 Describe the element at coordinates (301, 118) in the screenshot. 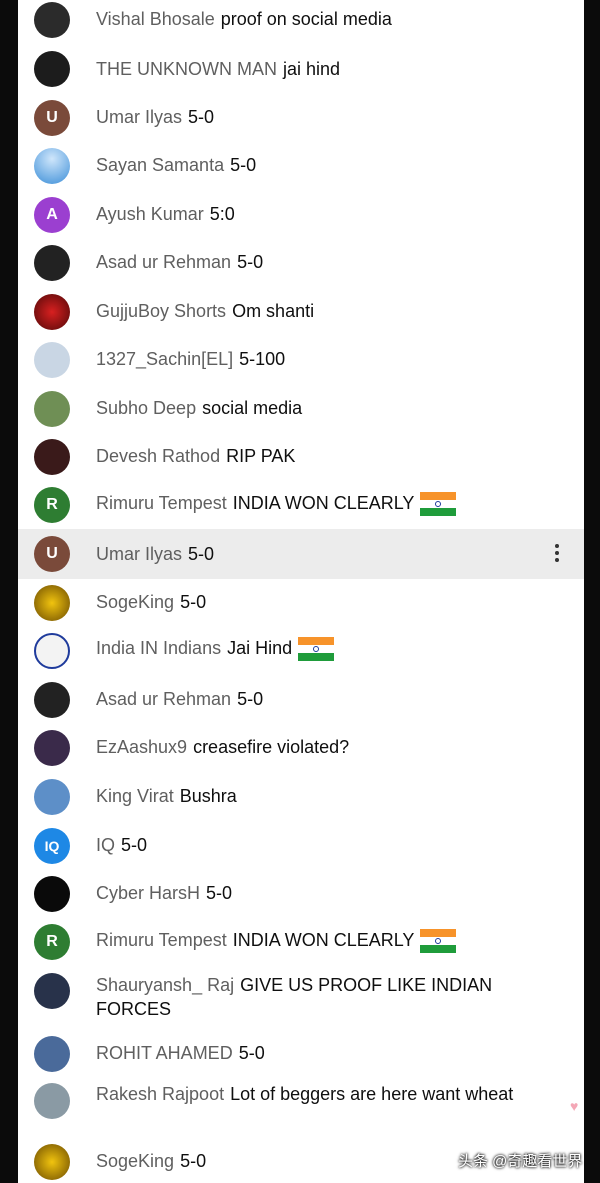

I see `chat-message: U Umar Ilyas 5-0` at that location.